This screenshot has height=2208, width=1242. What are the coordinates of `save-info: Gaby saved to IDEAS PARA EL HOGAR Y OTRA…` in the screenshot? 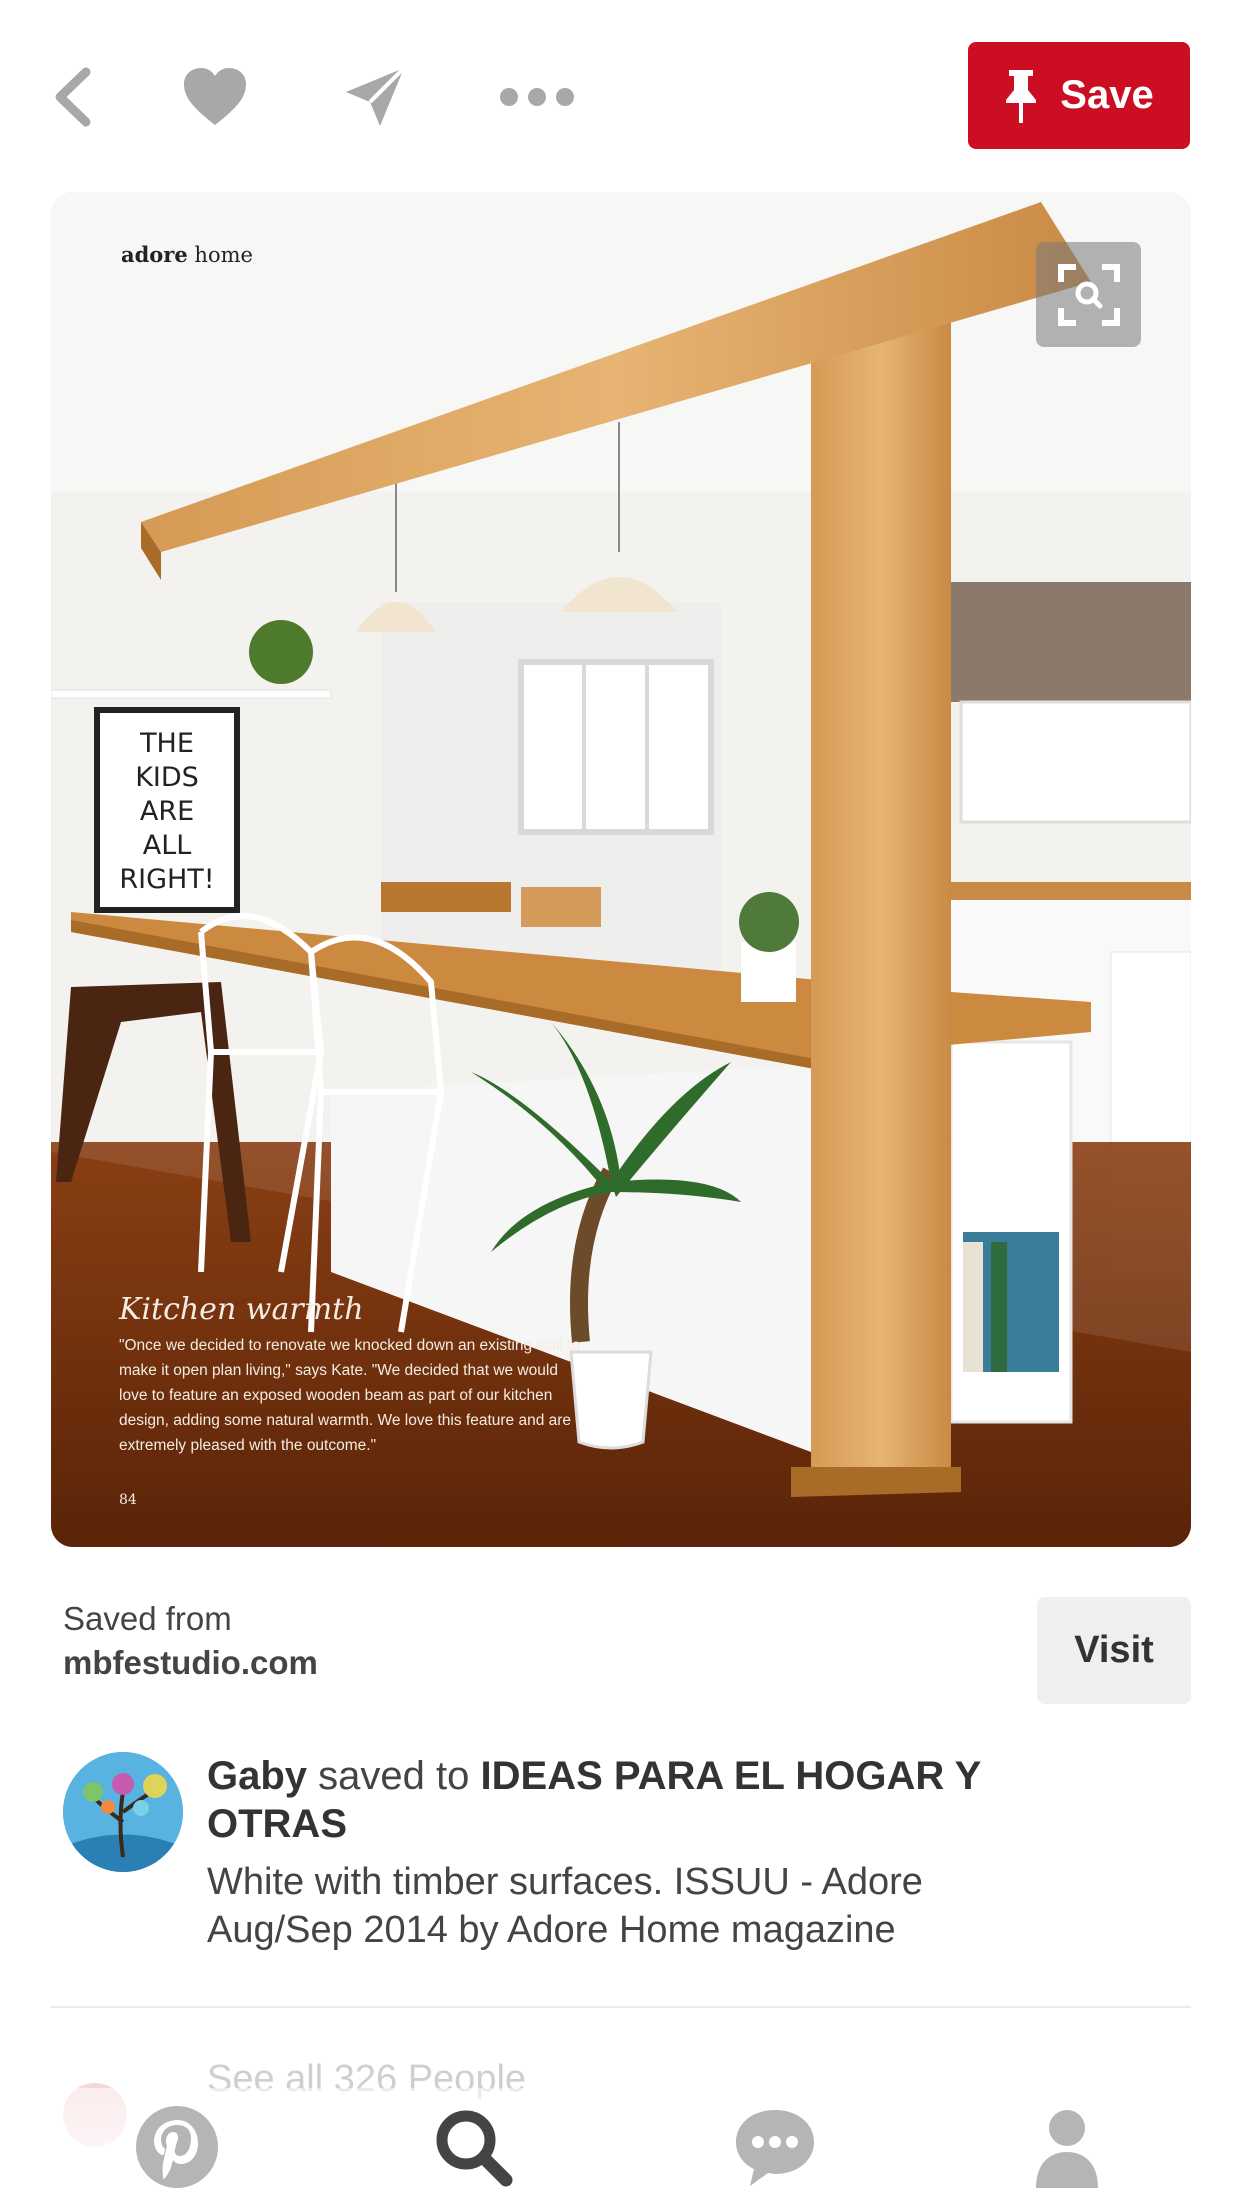 It's located at (637, 1853).